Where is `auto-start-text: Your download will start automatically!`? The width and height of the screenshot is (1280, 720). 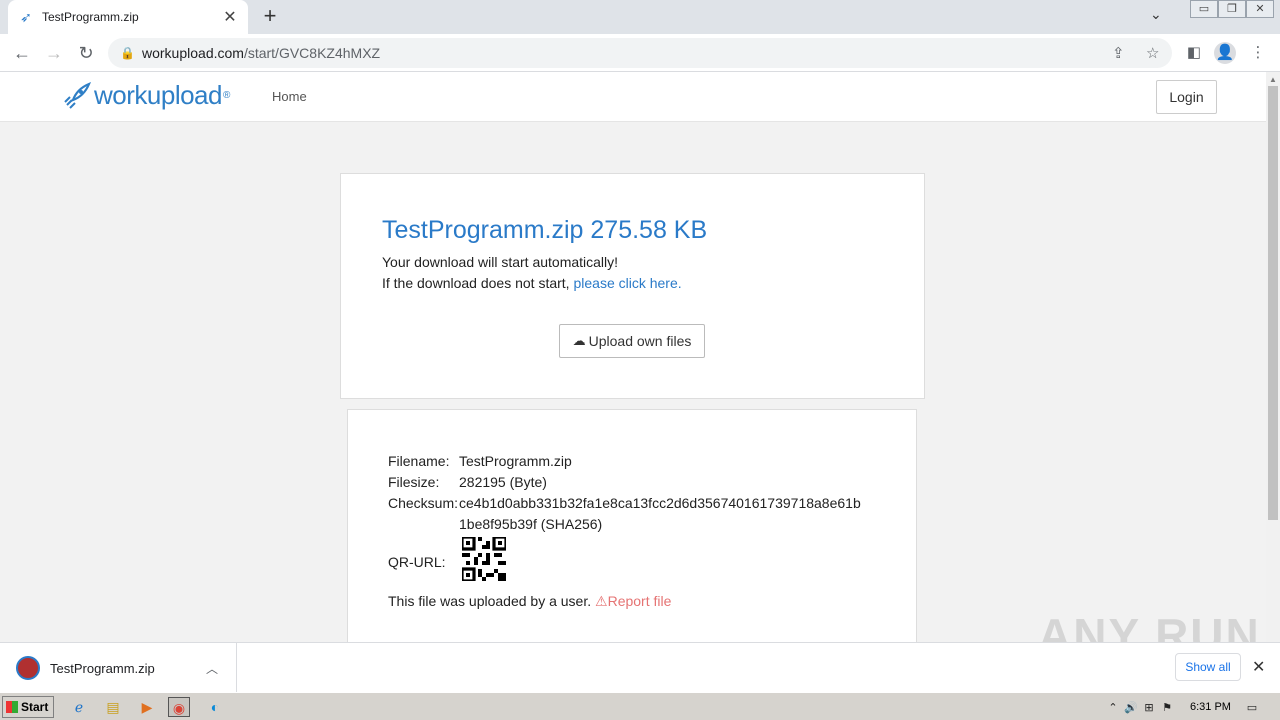
auto-start-text: Your download will start automatically! is located at coordinates (500, 262).